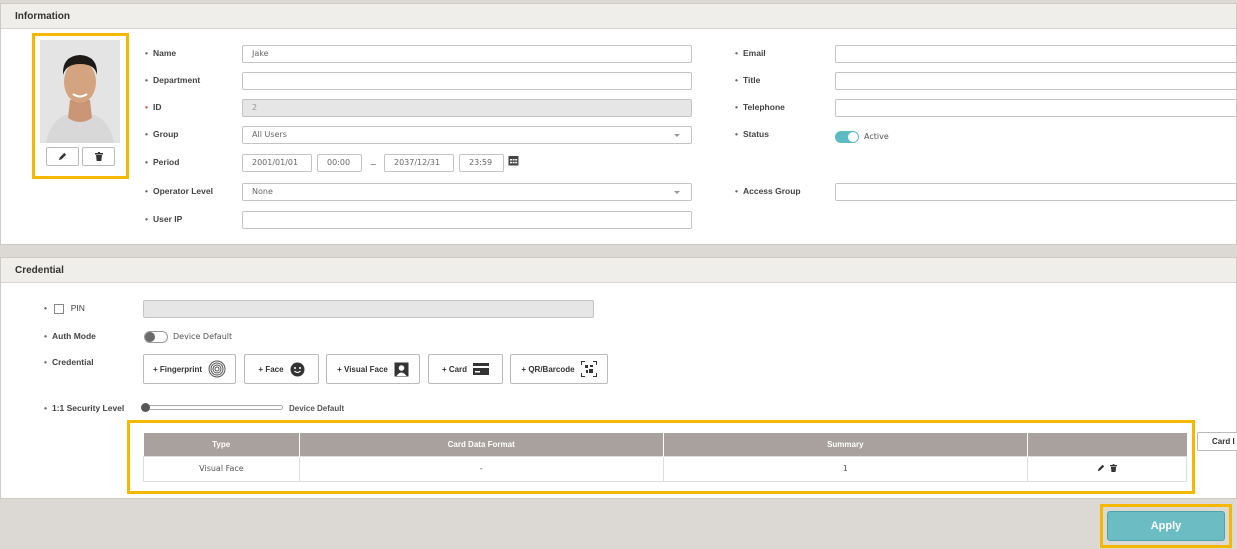 Image resolution: width=1237 pixels, height=549 pixels. Describe the element at coordinates (876, 136) in the screenshot. I see `status-value: Active` at that location.